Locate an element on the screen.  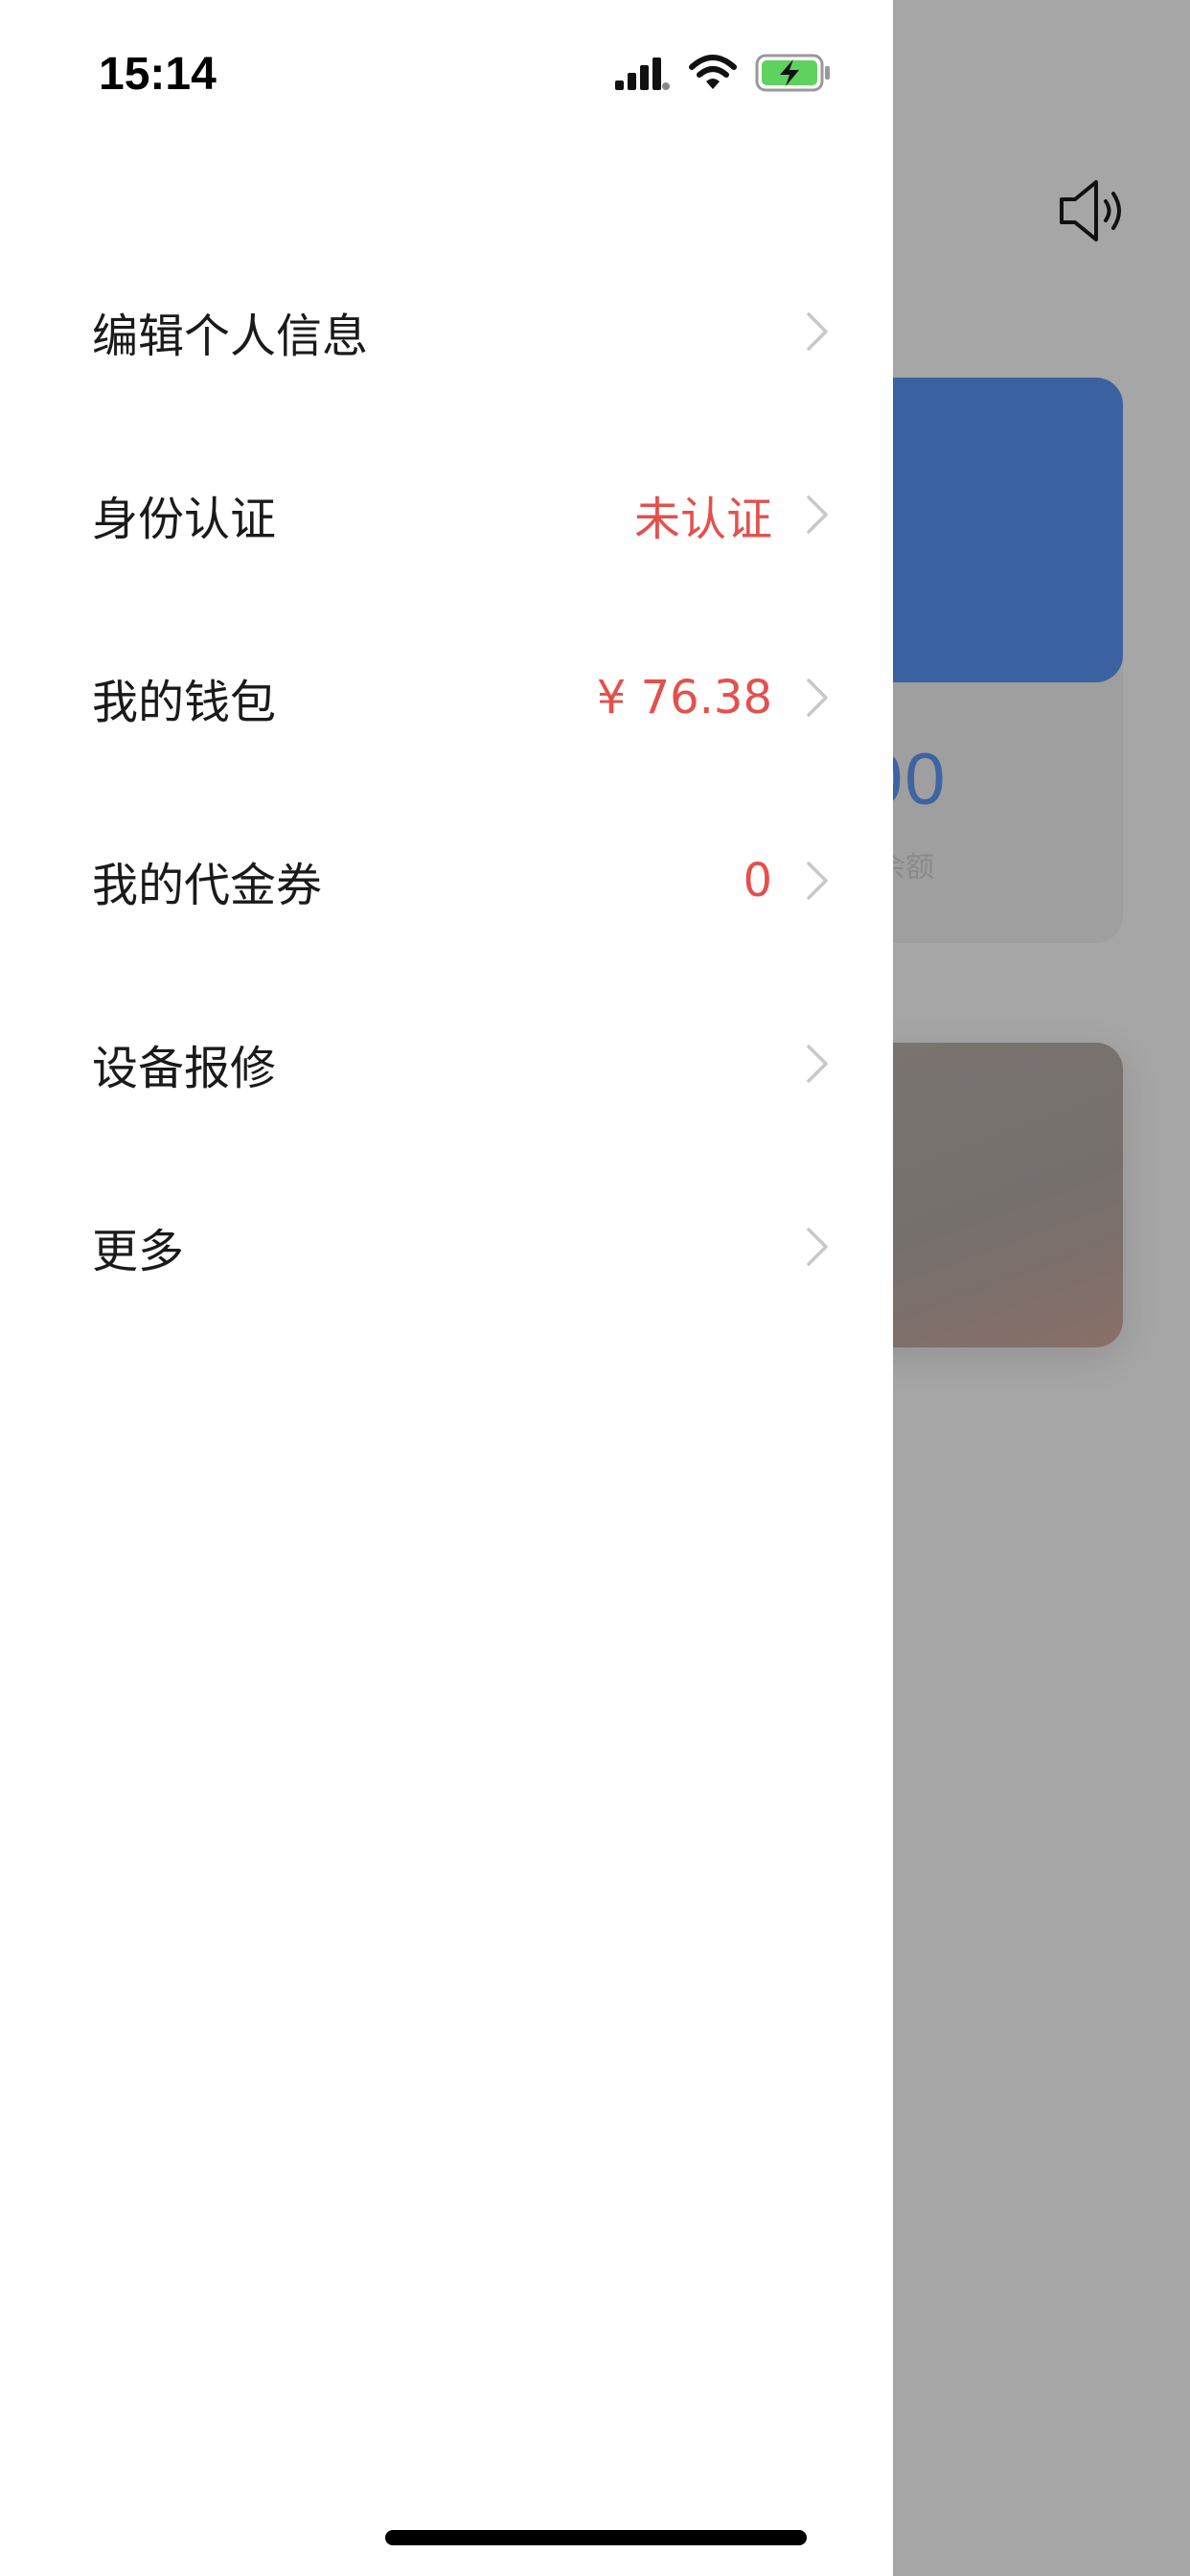
menu-item-label: 身份认证 is located at coordinates (185, 519).